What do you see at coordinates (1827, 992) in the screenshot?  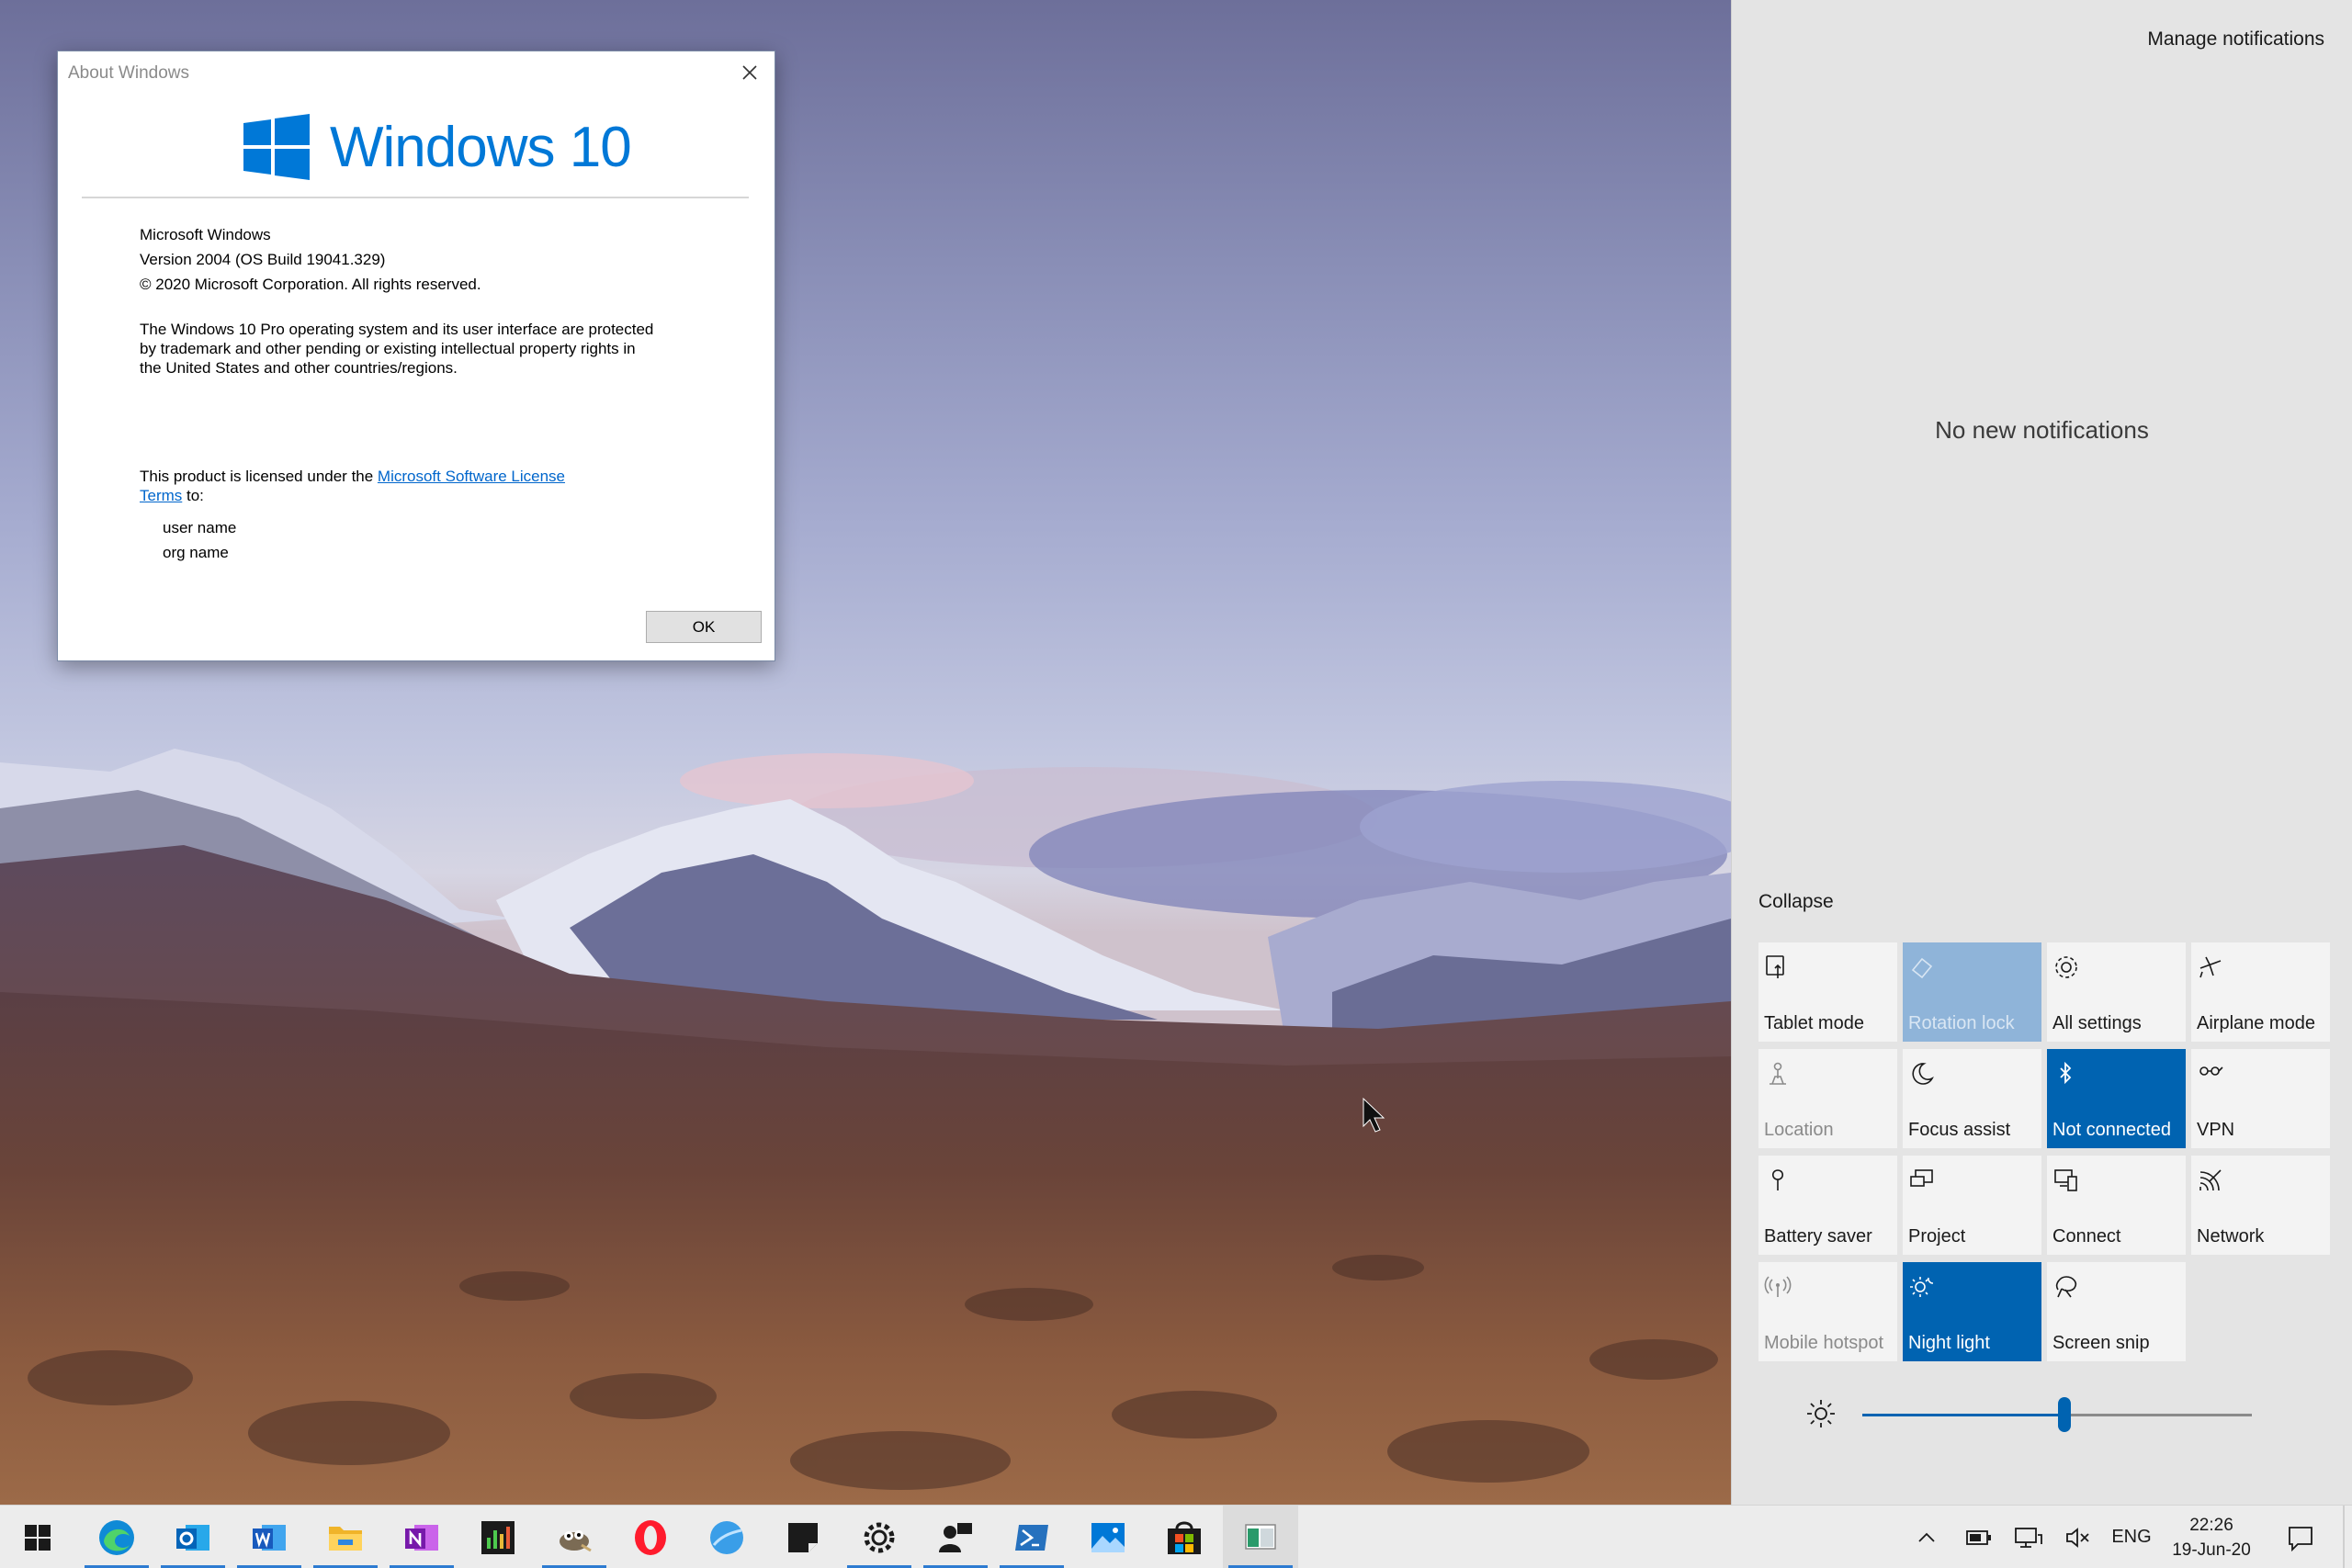 I see `tile-tablet-mode: Tablet mode` at bounding box center [1827, 992].